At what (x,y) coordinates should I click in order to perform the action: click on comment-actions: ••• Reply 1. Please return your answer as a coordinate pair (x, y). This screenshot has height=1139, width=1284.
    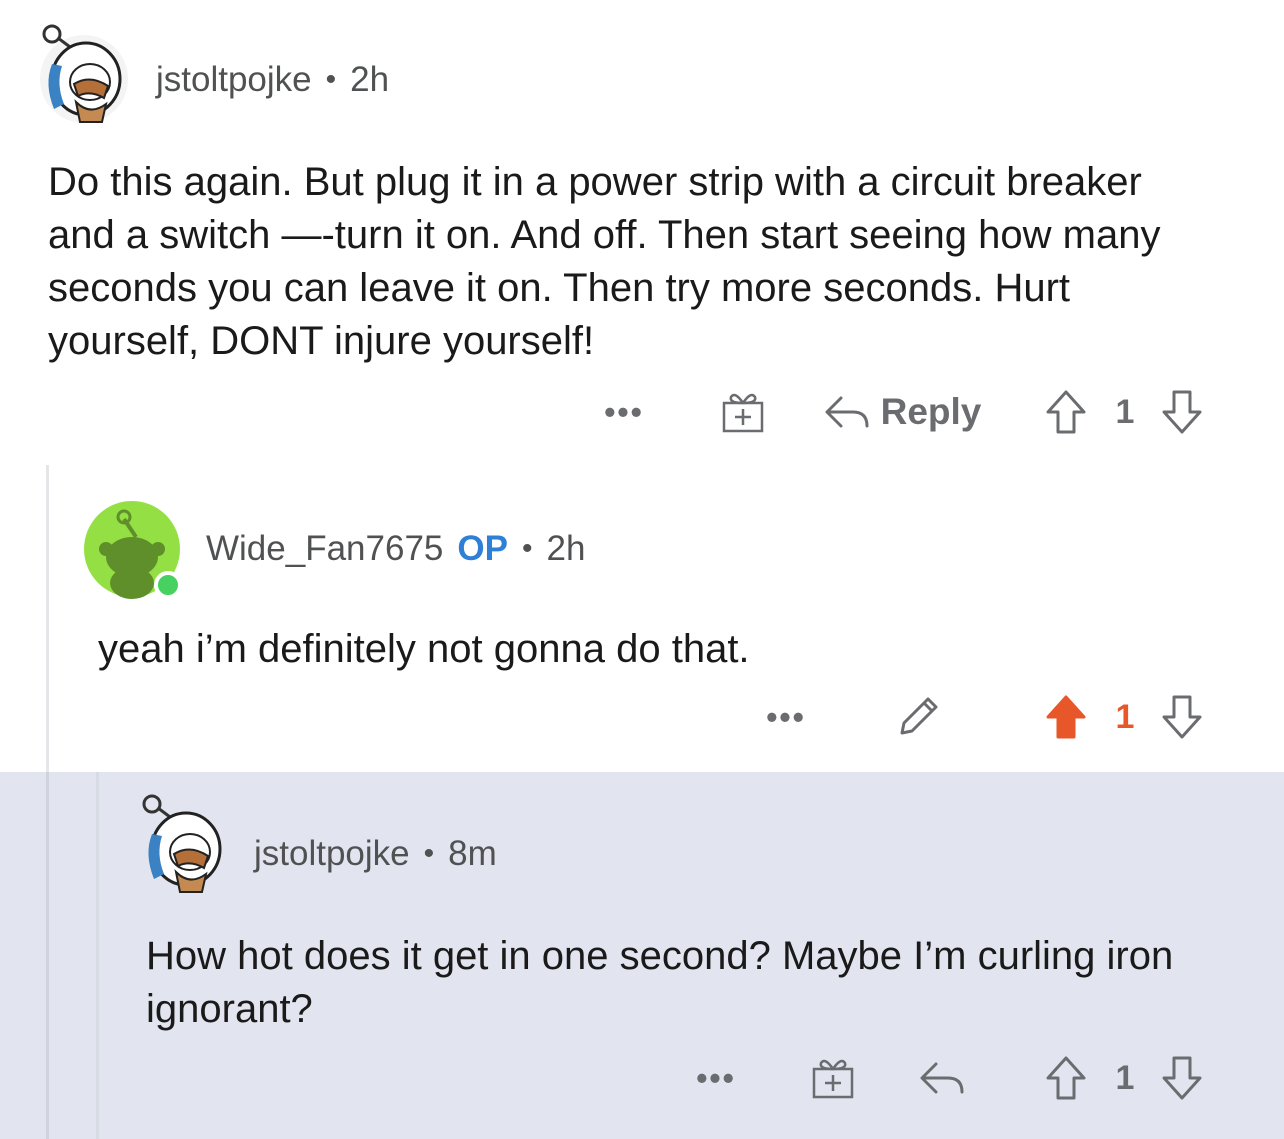
    Looking at the image, I should click on (642, 414).